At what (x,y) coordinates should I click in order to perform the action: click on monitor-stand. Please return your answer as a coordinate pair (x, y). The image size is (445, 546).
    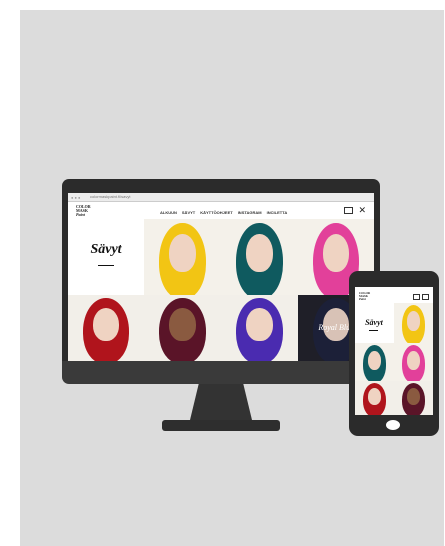
    Looking at the image, I should click on (221, 402).